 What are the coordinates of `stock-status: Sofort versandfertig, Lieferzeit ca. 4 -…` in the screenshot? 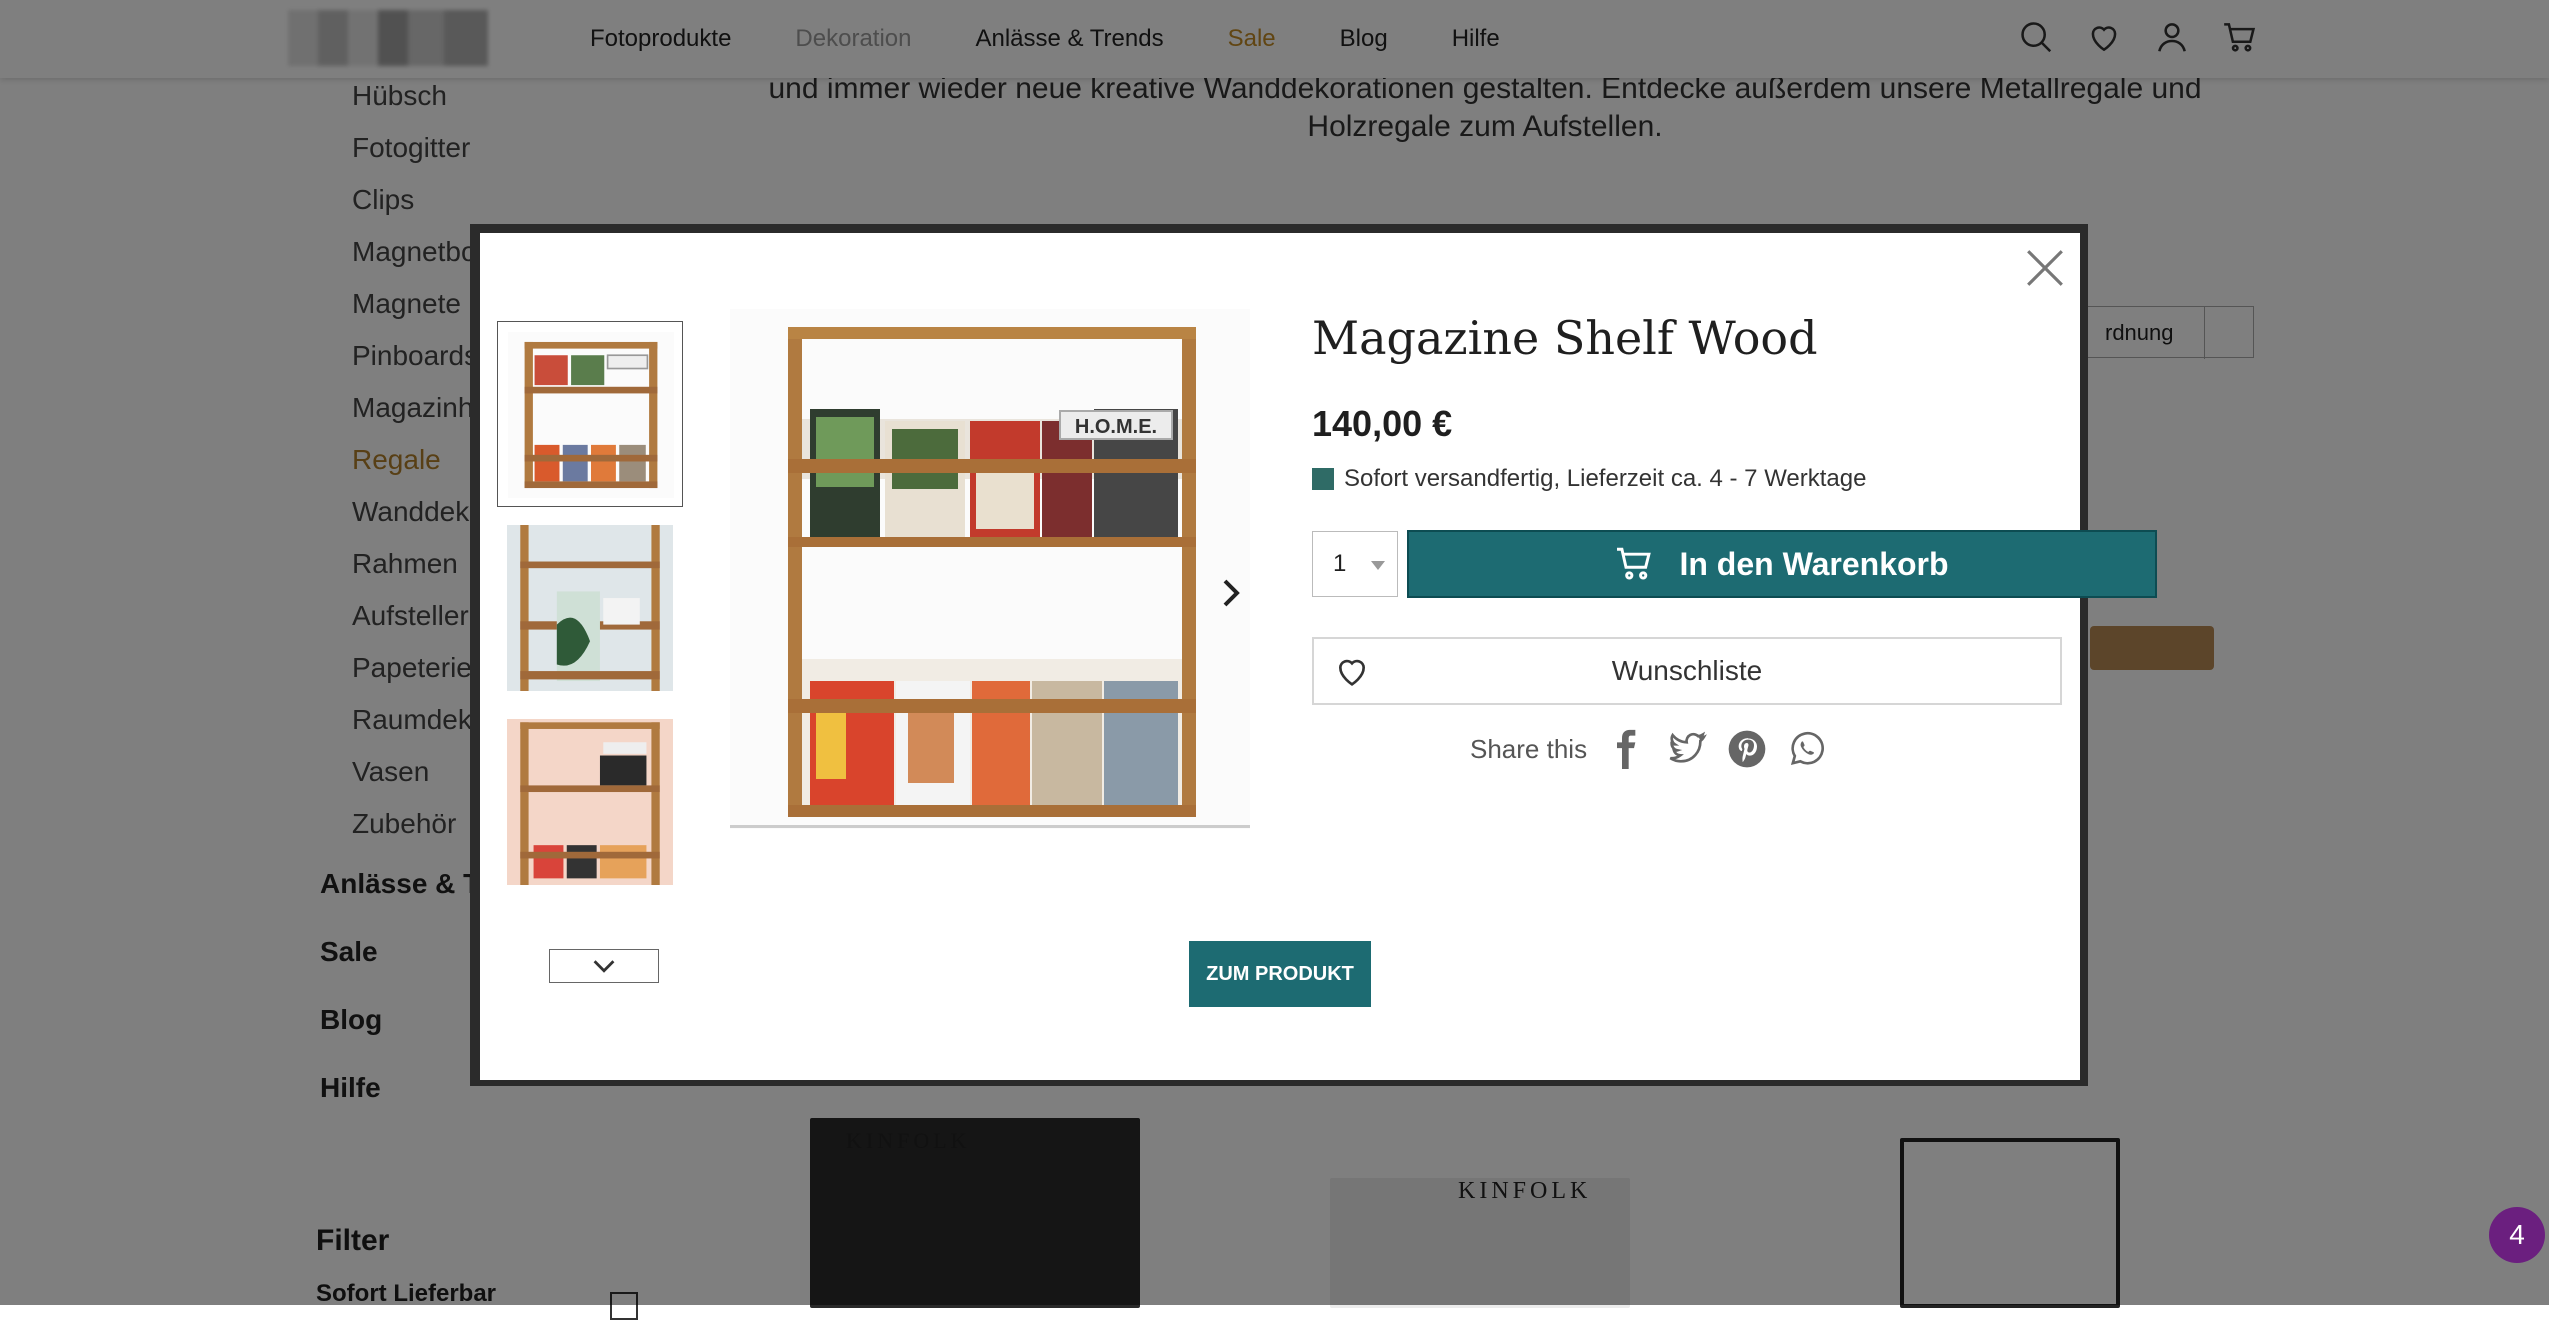 It's located at (1589, 479).